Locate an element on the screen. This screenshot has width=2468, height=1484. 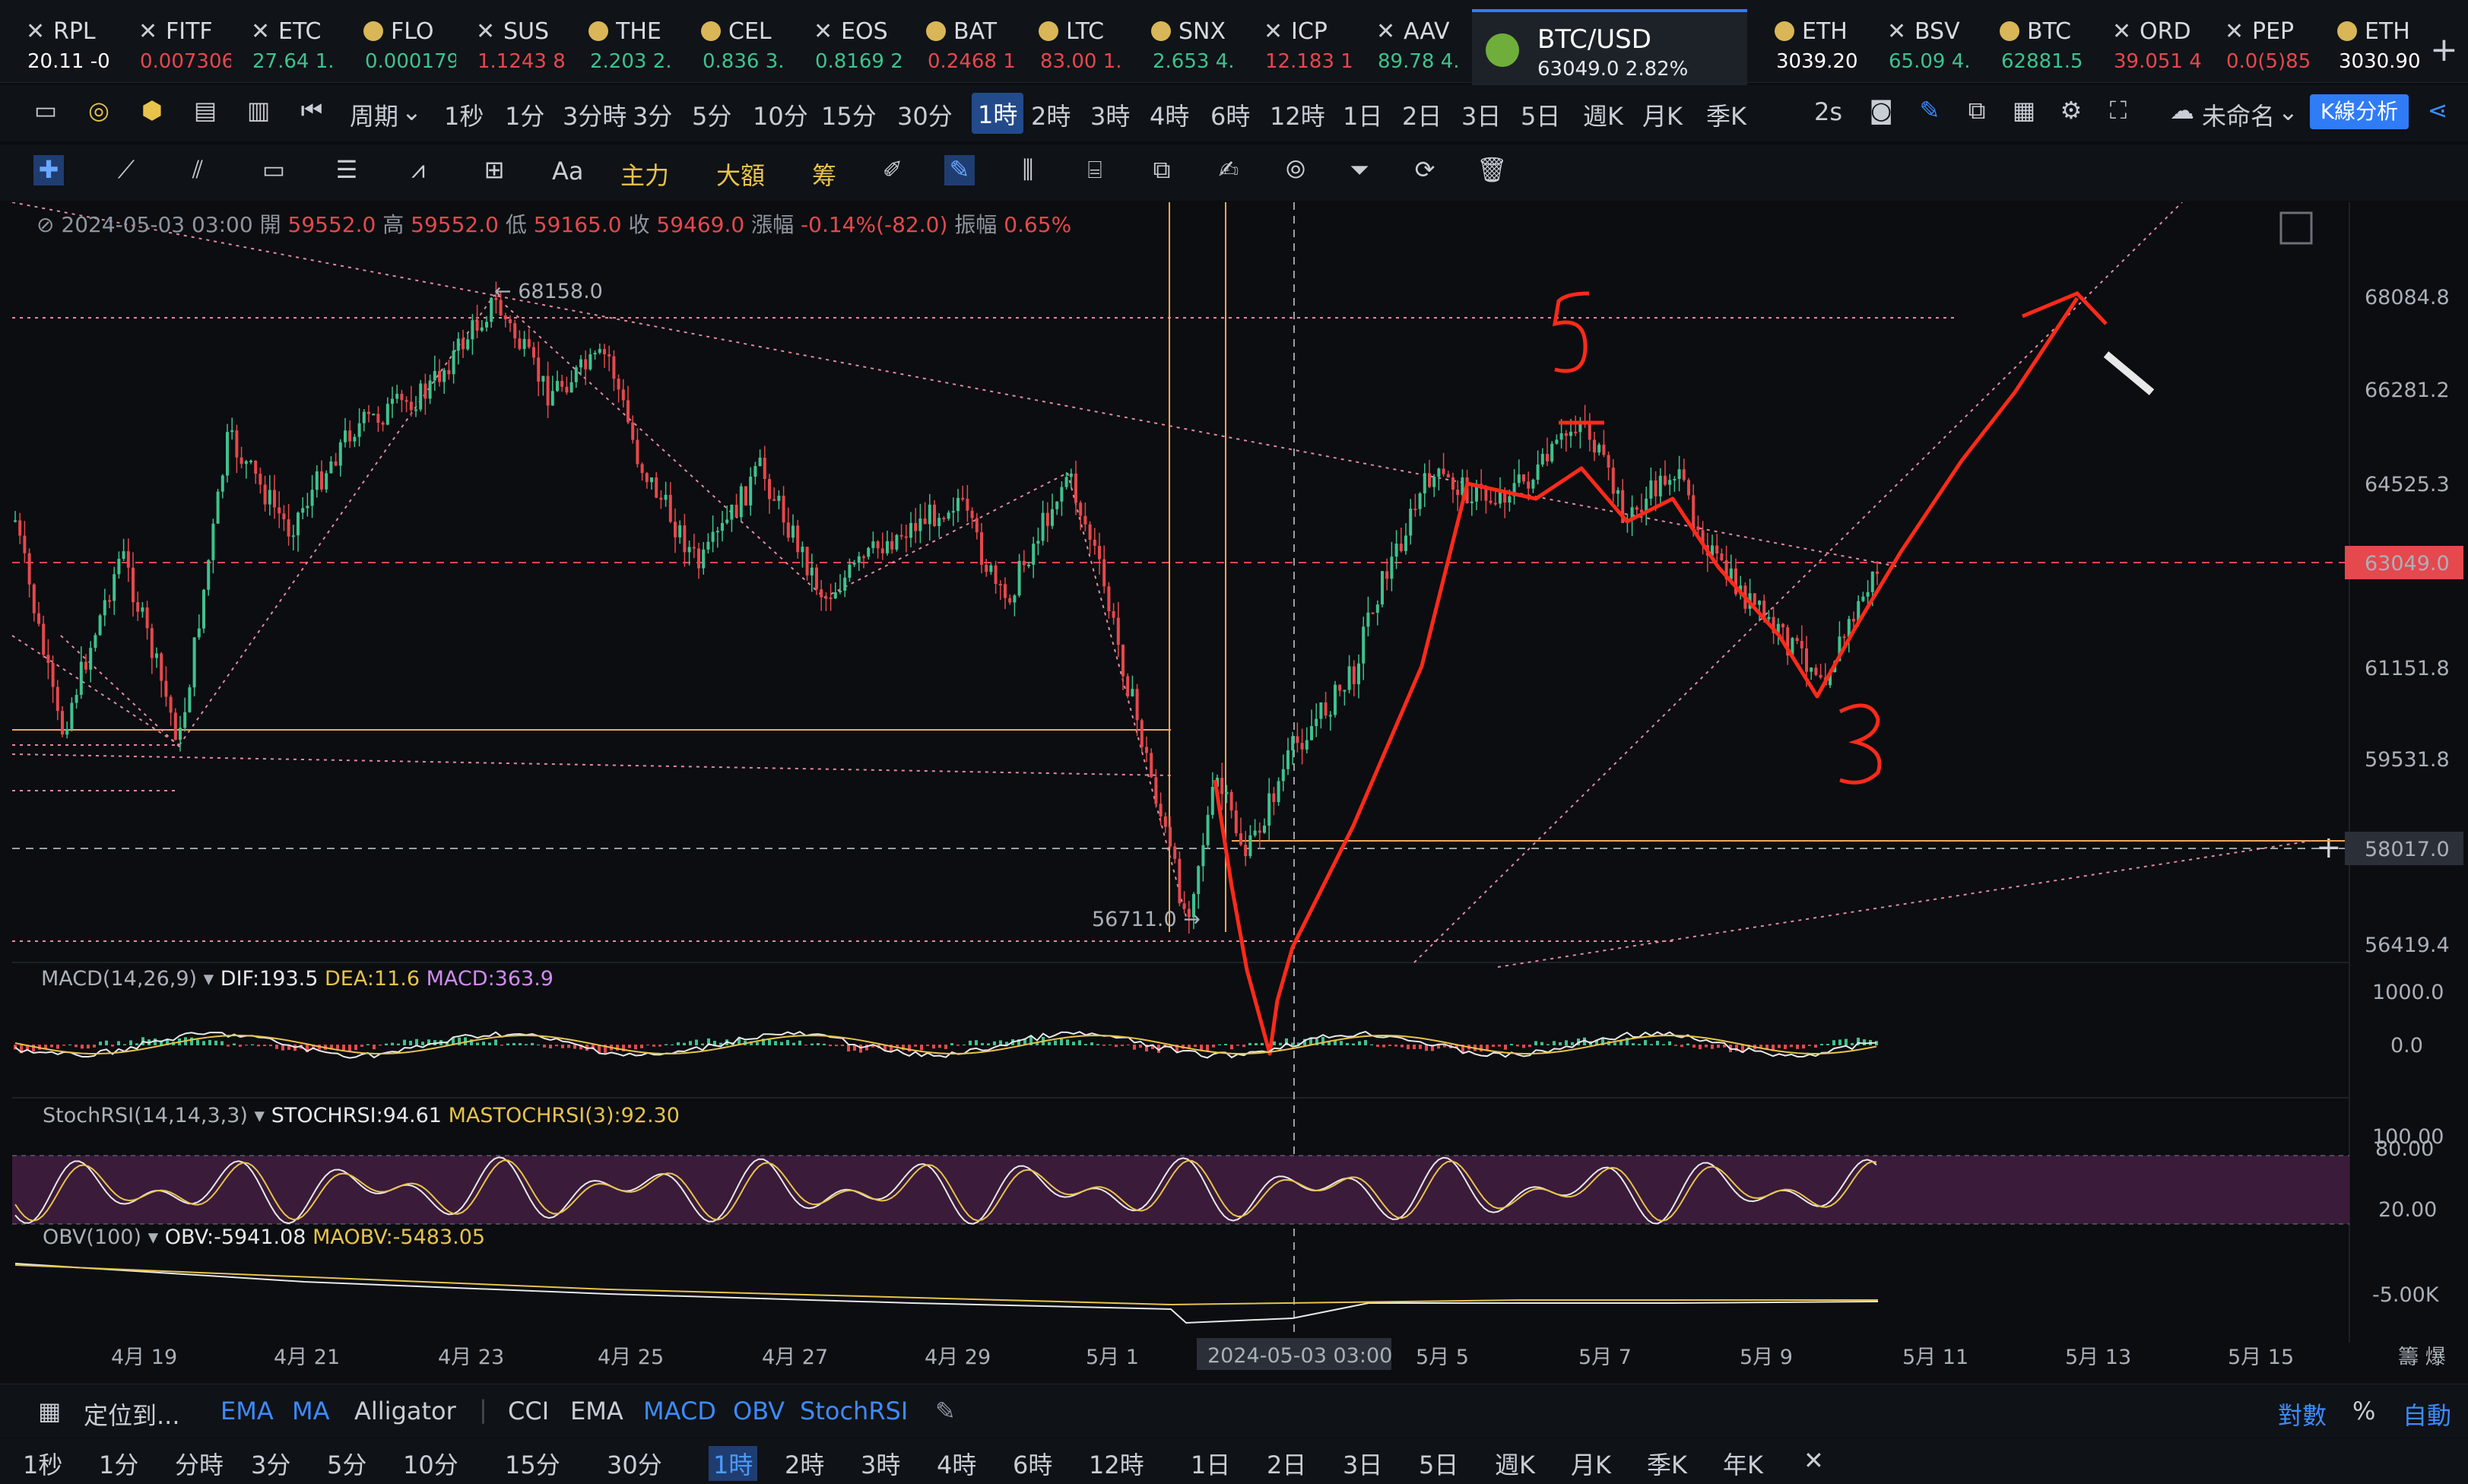
bottom-timeframe-18: 週K is located at coordinates (1515, 1463).